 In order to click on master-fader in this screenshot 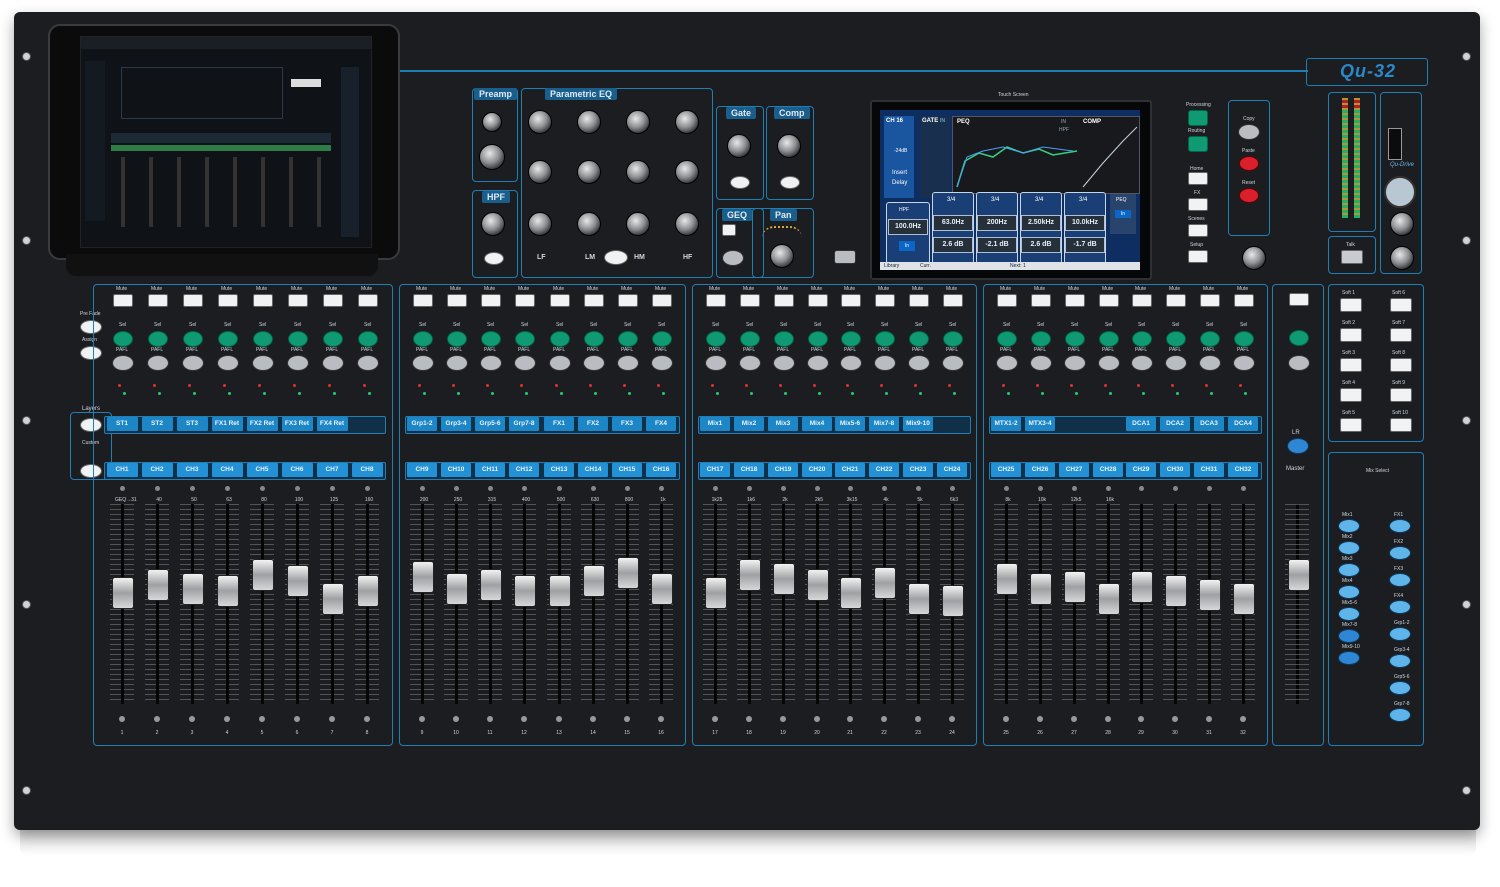, I will do `click(1299, 575)`.